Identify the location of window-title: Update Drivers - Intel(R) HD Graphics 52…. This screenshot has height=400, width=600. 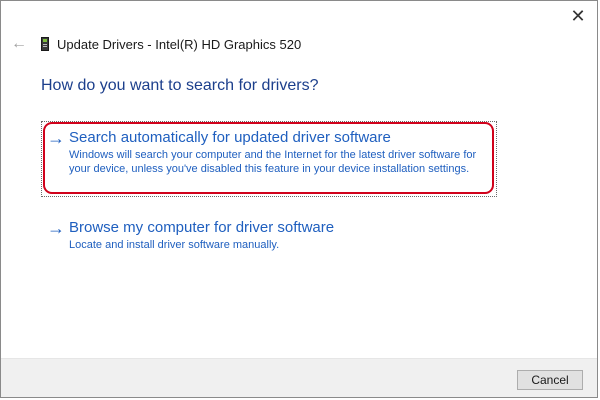
(179, 44).